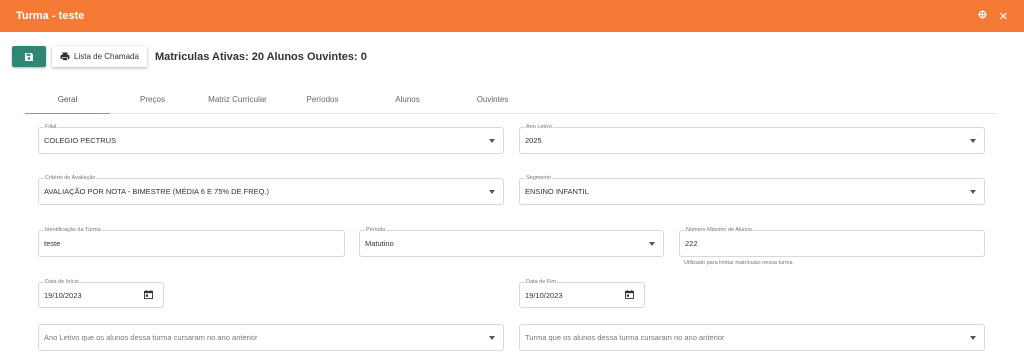 The image size is (1024, 362). I want to click on save-icon, so click(29, 56).